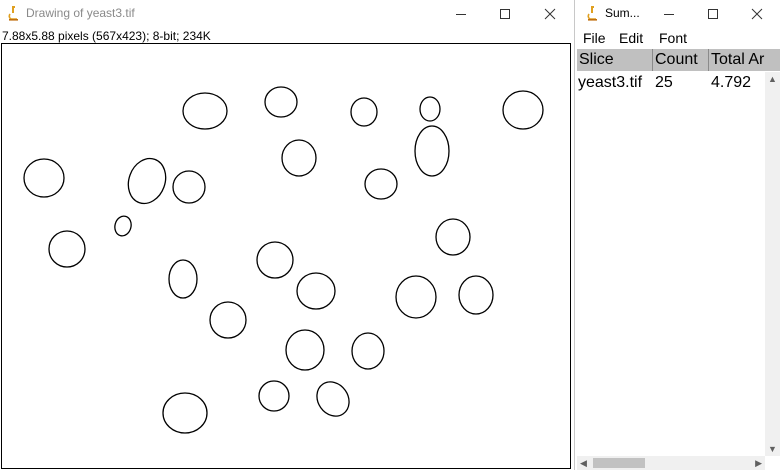  Describe the element at coordinates (731, 82) in the screenshot. I see `cell-total-area: 4.792` at that location.